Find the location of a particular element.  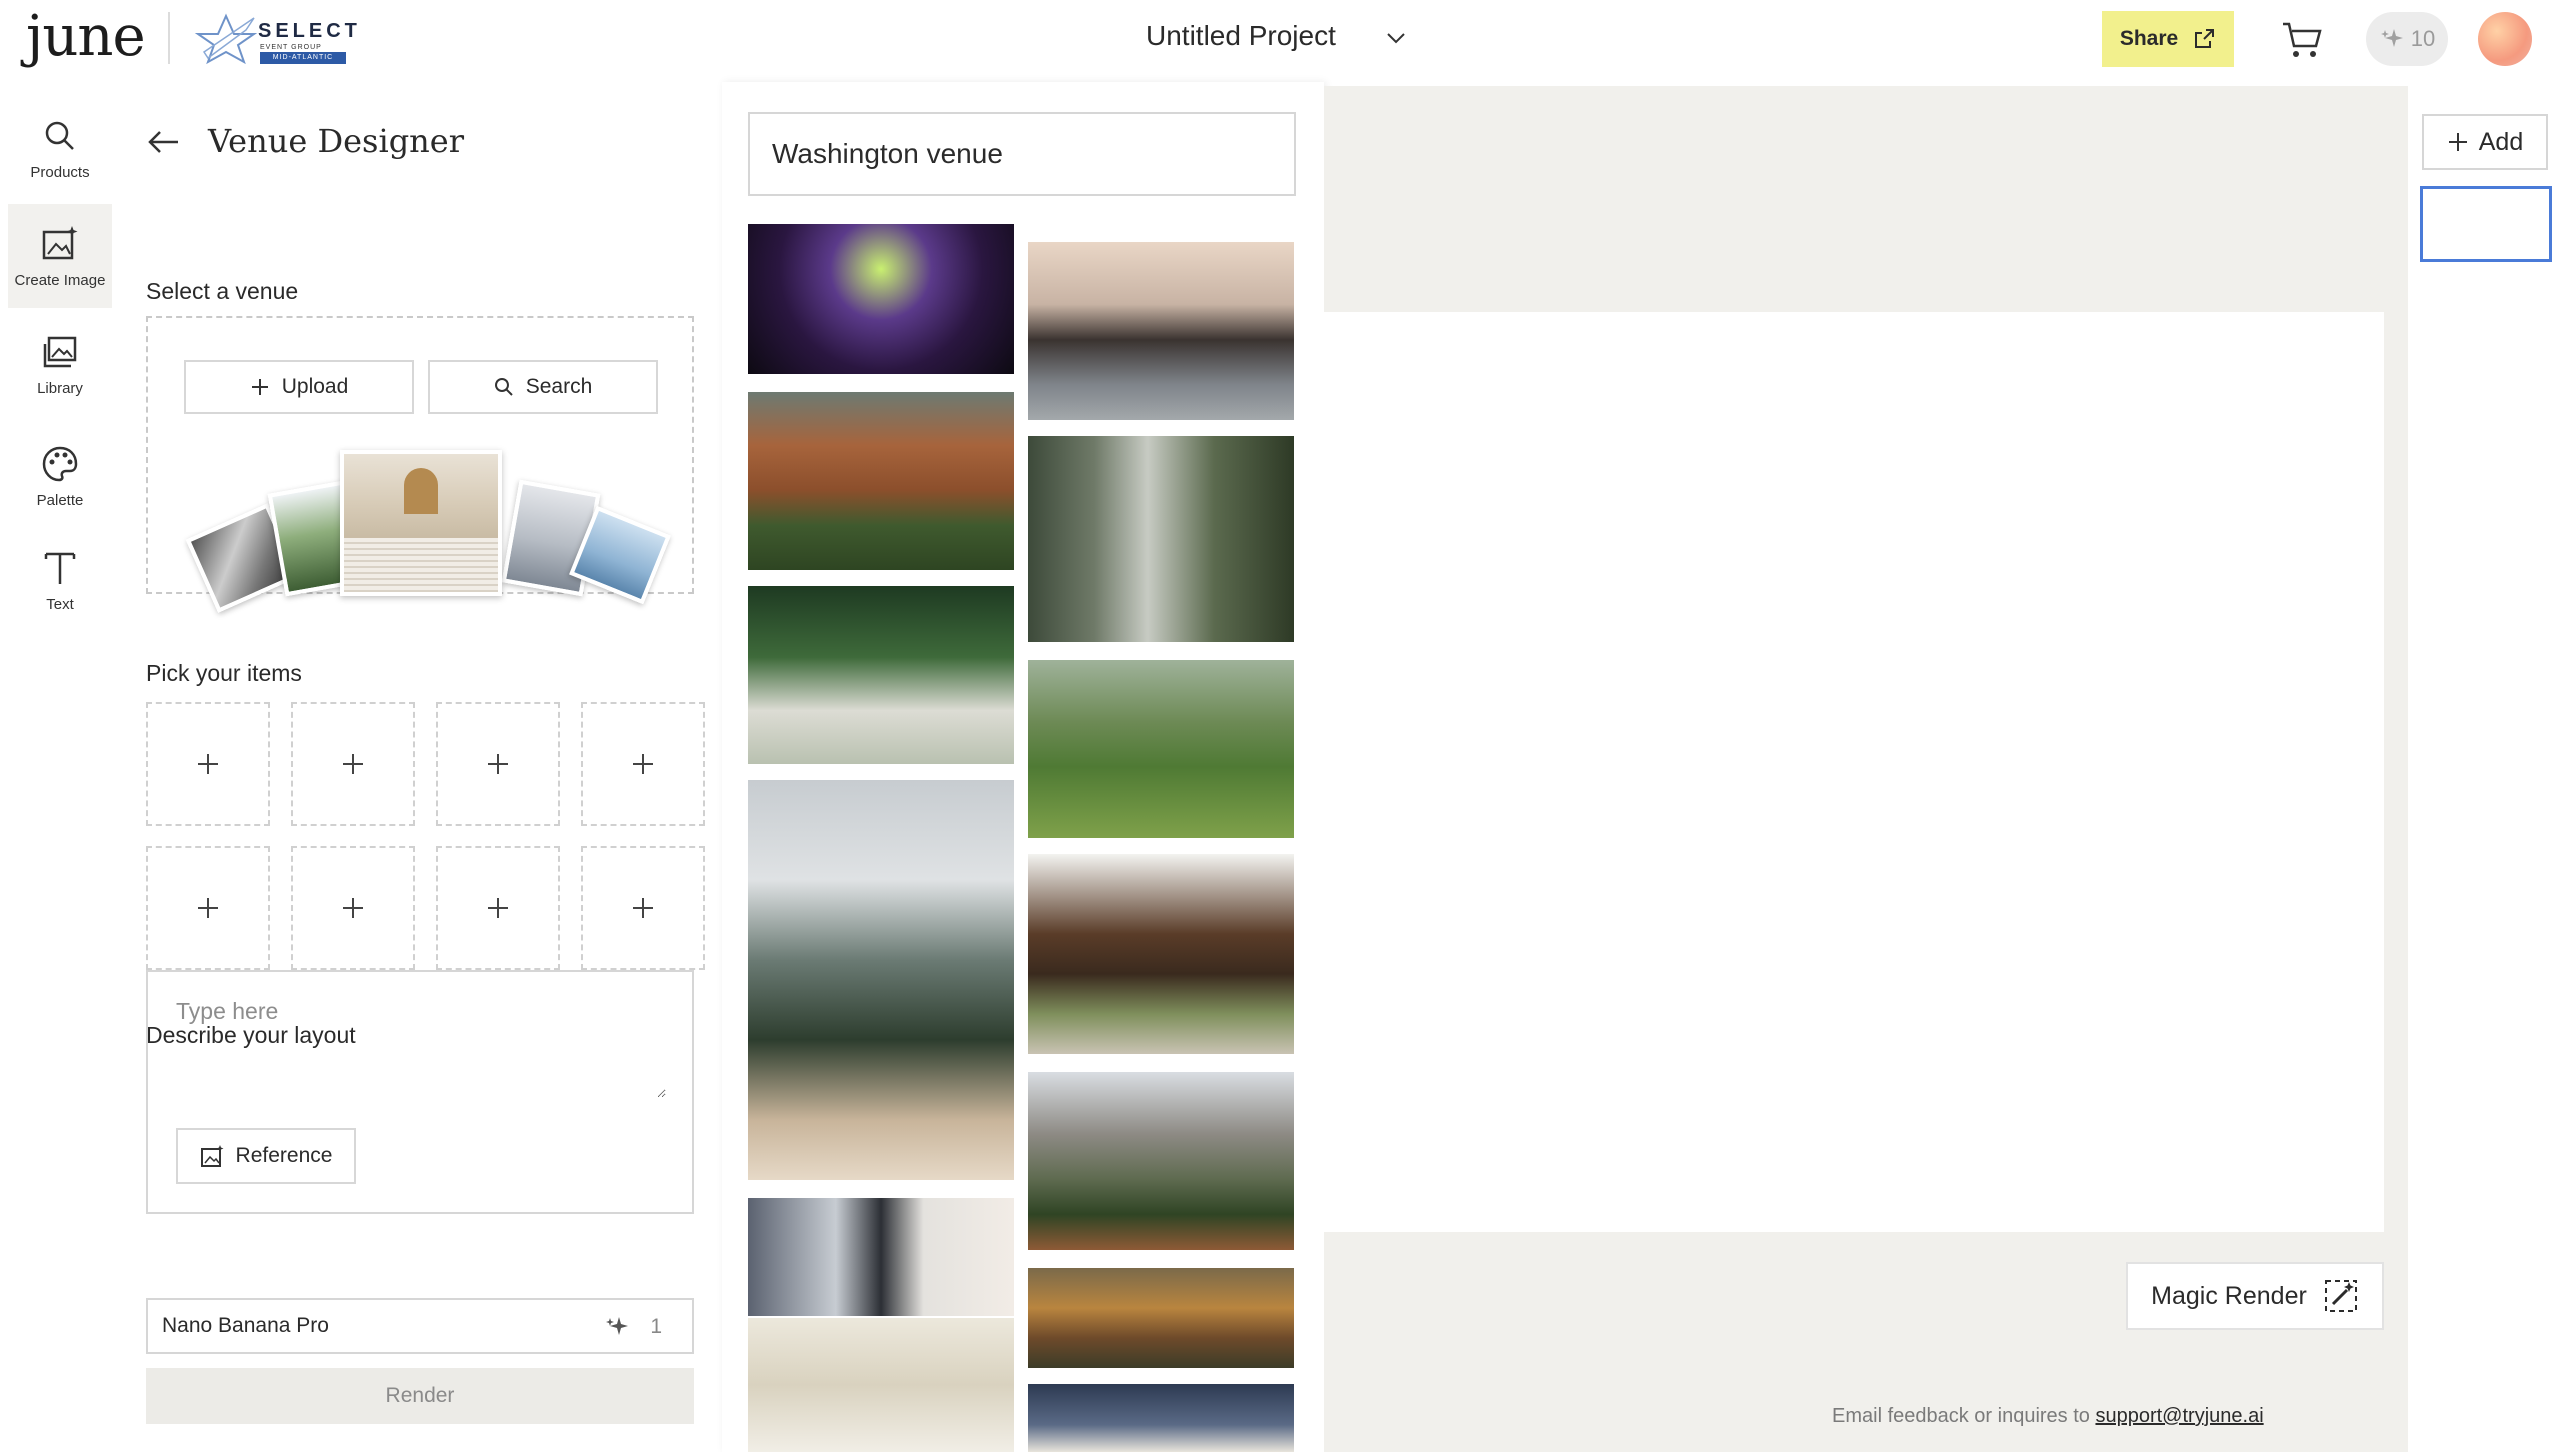

text-icon is located at coordinates (60, 568).